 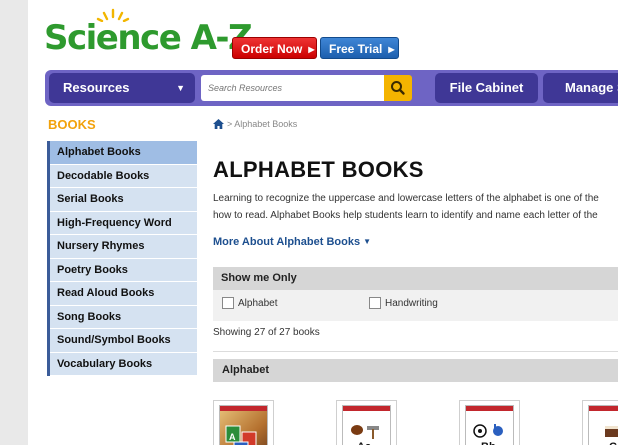 What do you see at coordinates (287, 242) in the screenshot?
I see `more-about-label: More About Alphabet Books` at bounding box center [287, 242].